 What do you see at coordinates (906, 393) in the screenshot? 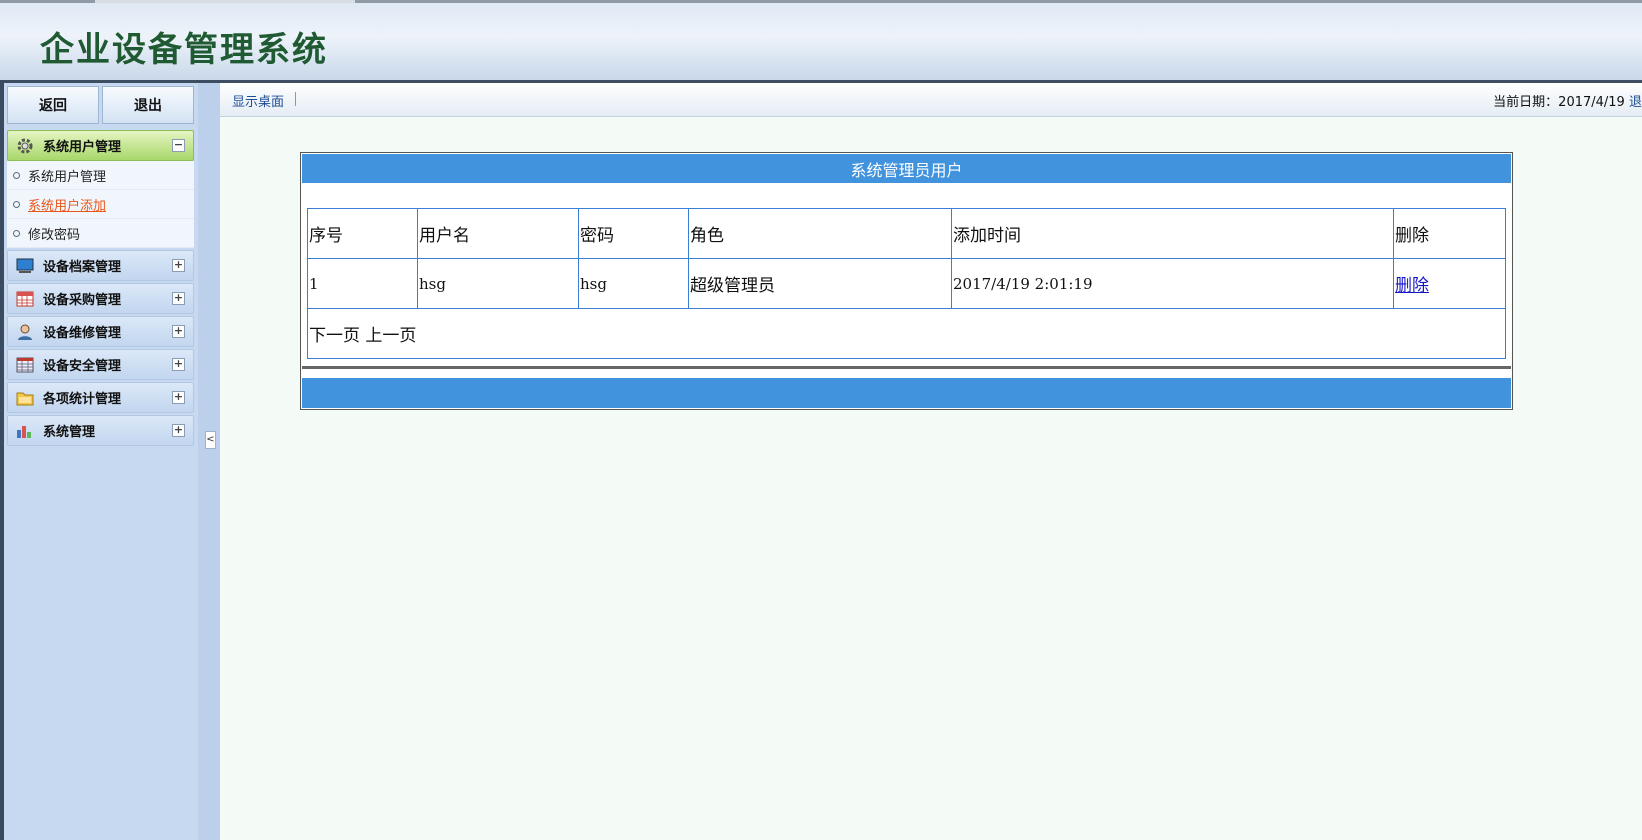
I see `panel-footer` at bounding box center [906, 393].